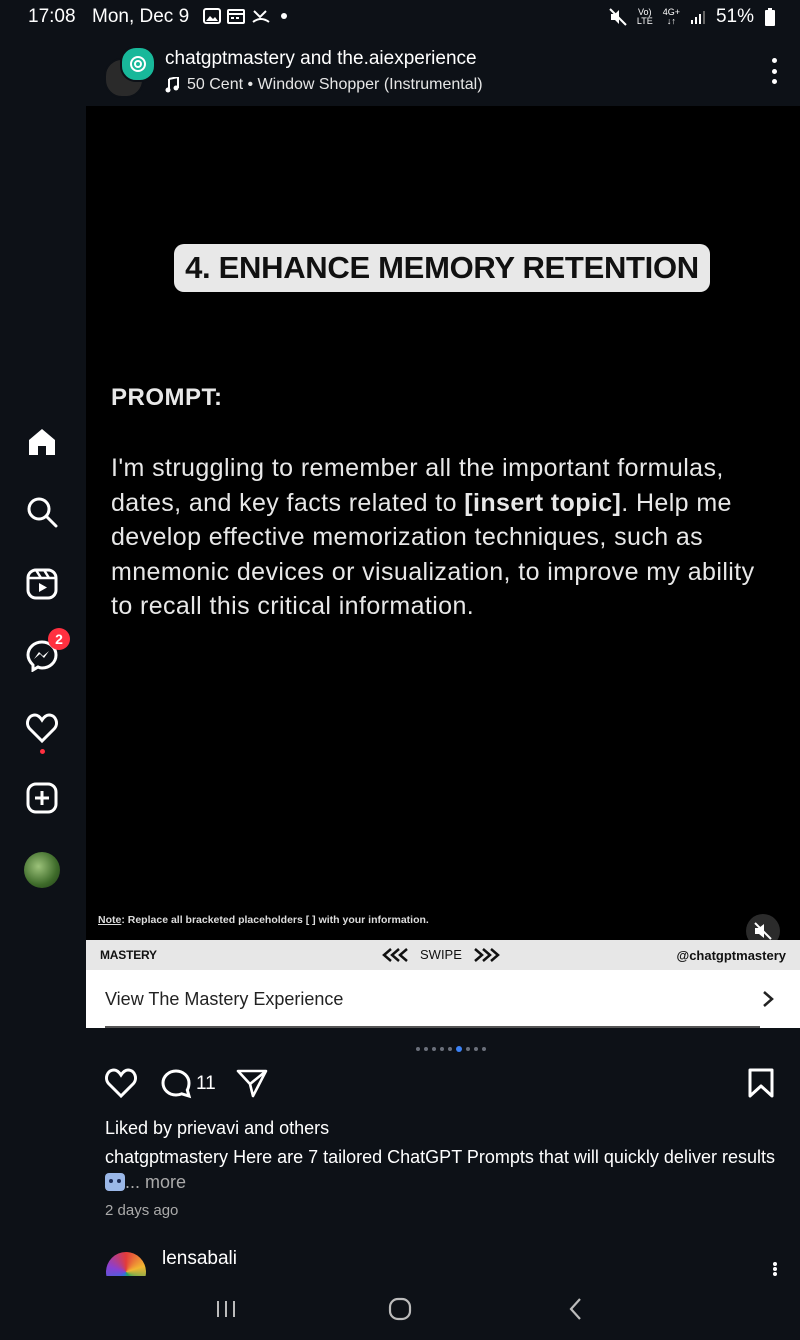 The height and width of the screenshot is (1340, 800). I want to click on music-label: 50 Cent • Window Shopper (Instrumental), so click(335, 84).